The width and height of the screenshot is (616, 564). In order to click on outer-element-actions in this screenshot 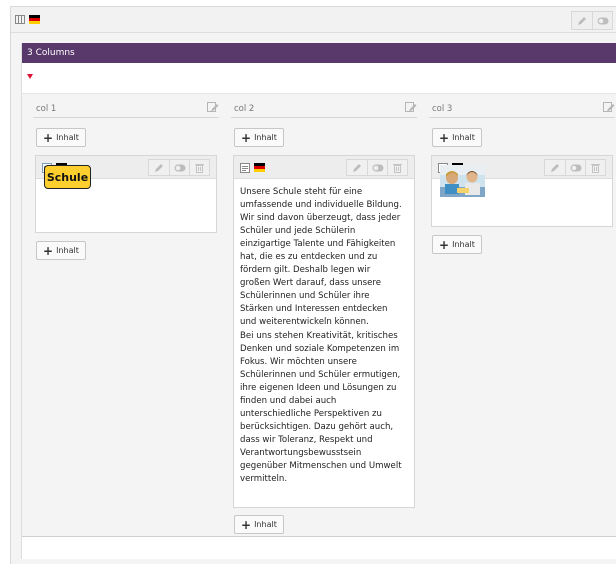, I will do `click(592, 20)`.